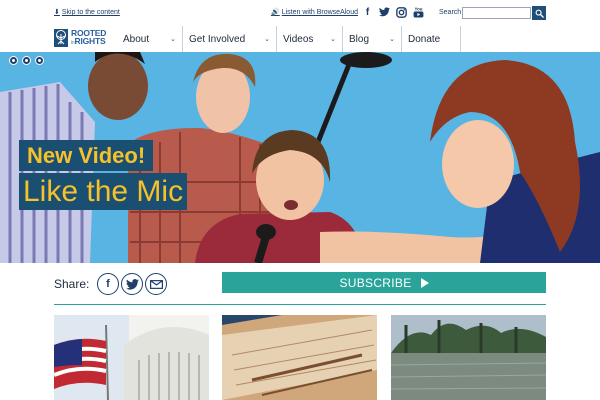  Describe the element at coordinates (496, 13) in the screenshot. I see `search-input` at that location.